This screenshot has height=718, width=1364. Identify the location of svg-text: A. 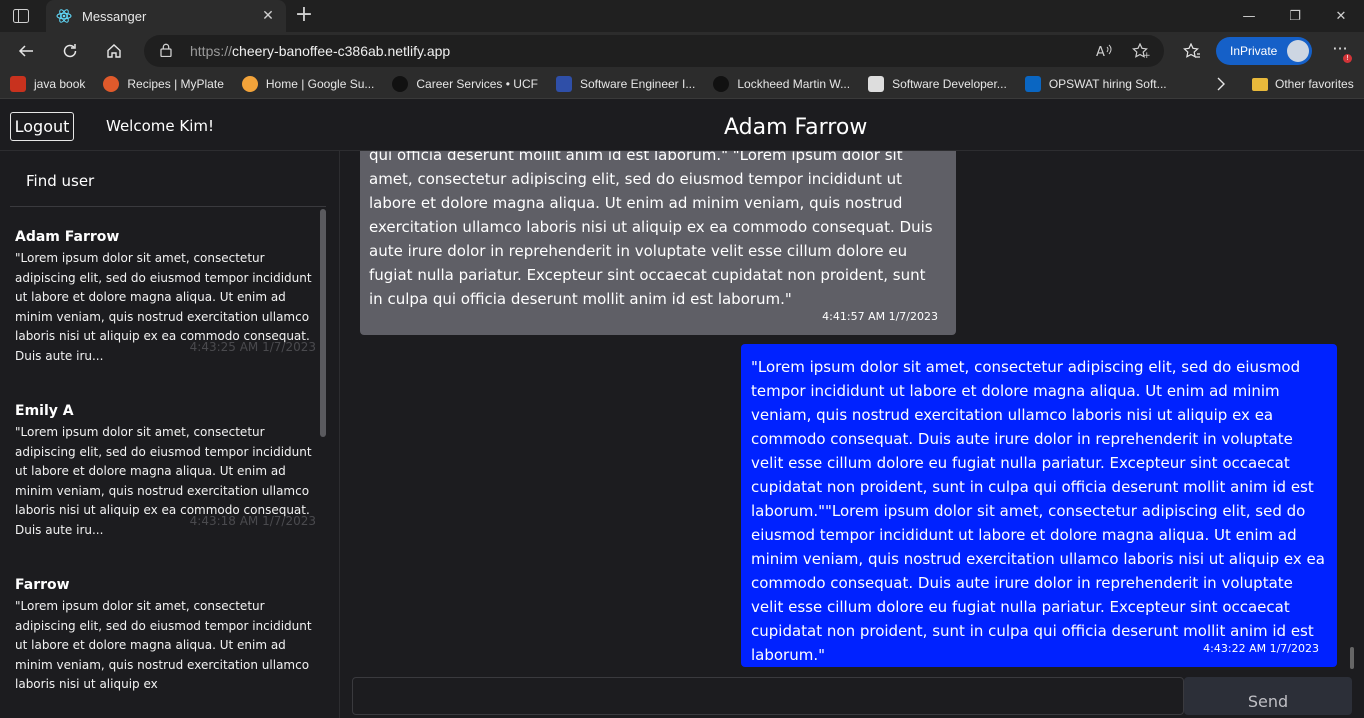
(1100, 52).